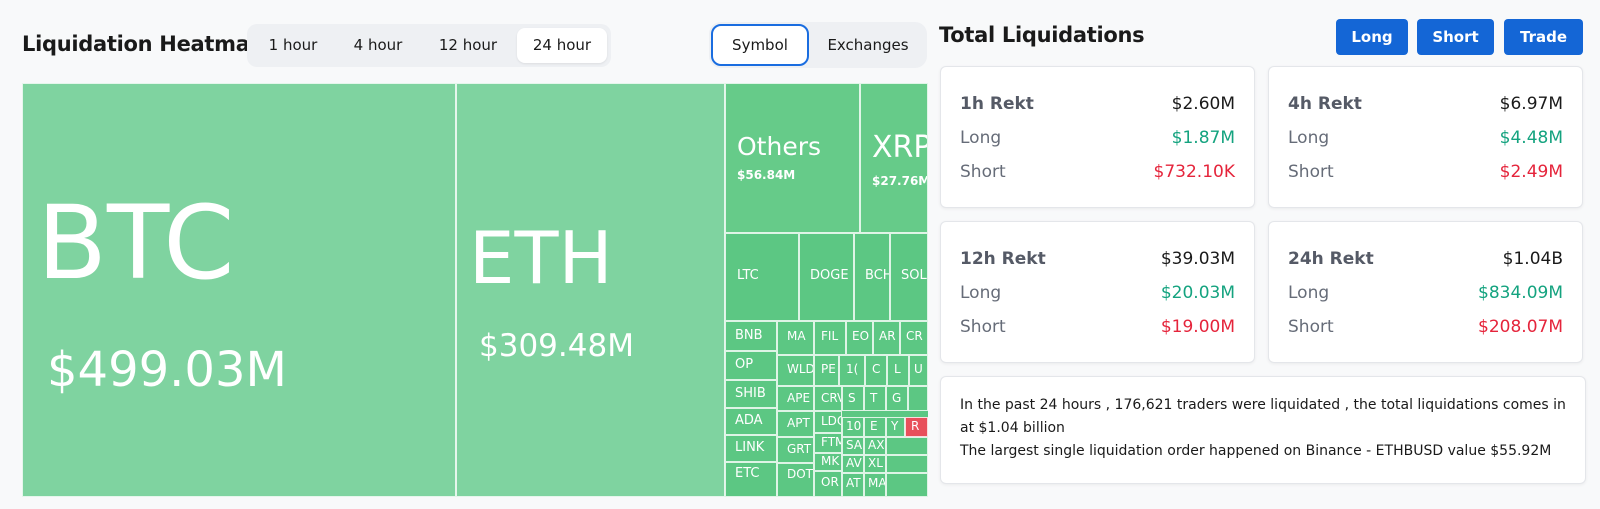  Describe the element at coordinates (1531, 104) in the screenshot. I see `card-total-value: $6.97M` at that location.